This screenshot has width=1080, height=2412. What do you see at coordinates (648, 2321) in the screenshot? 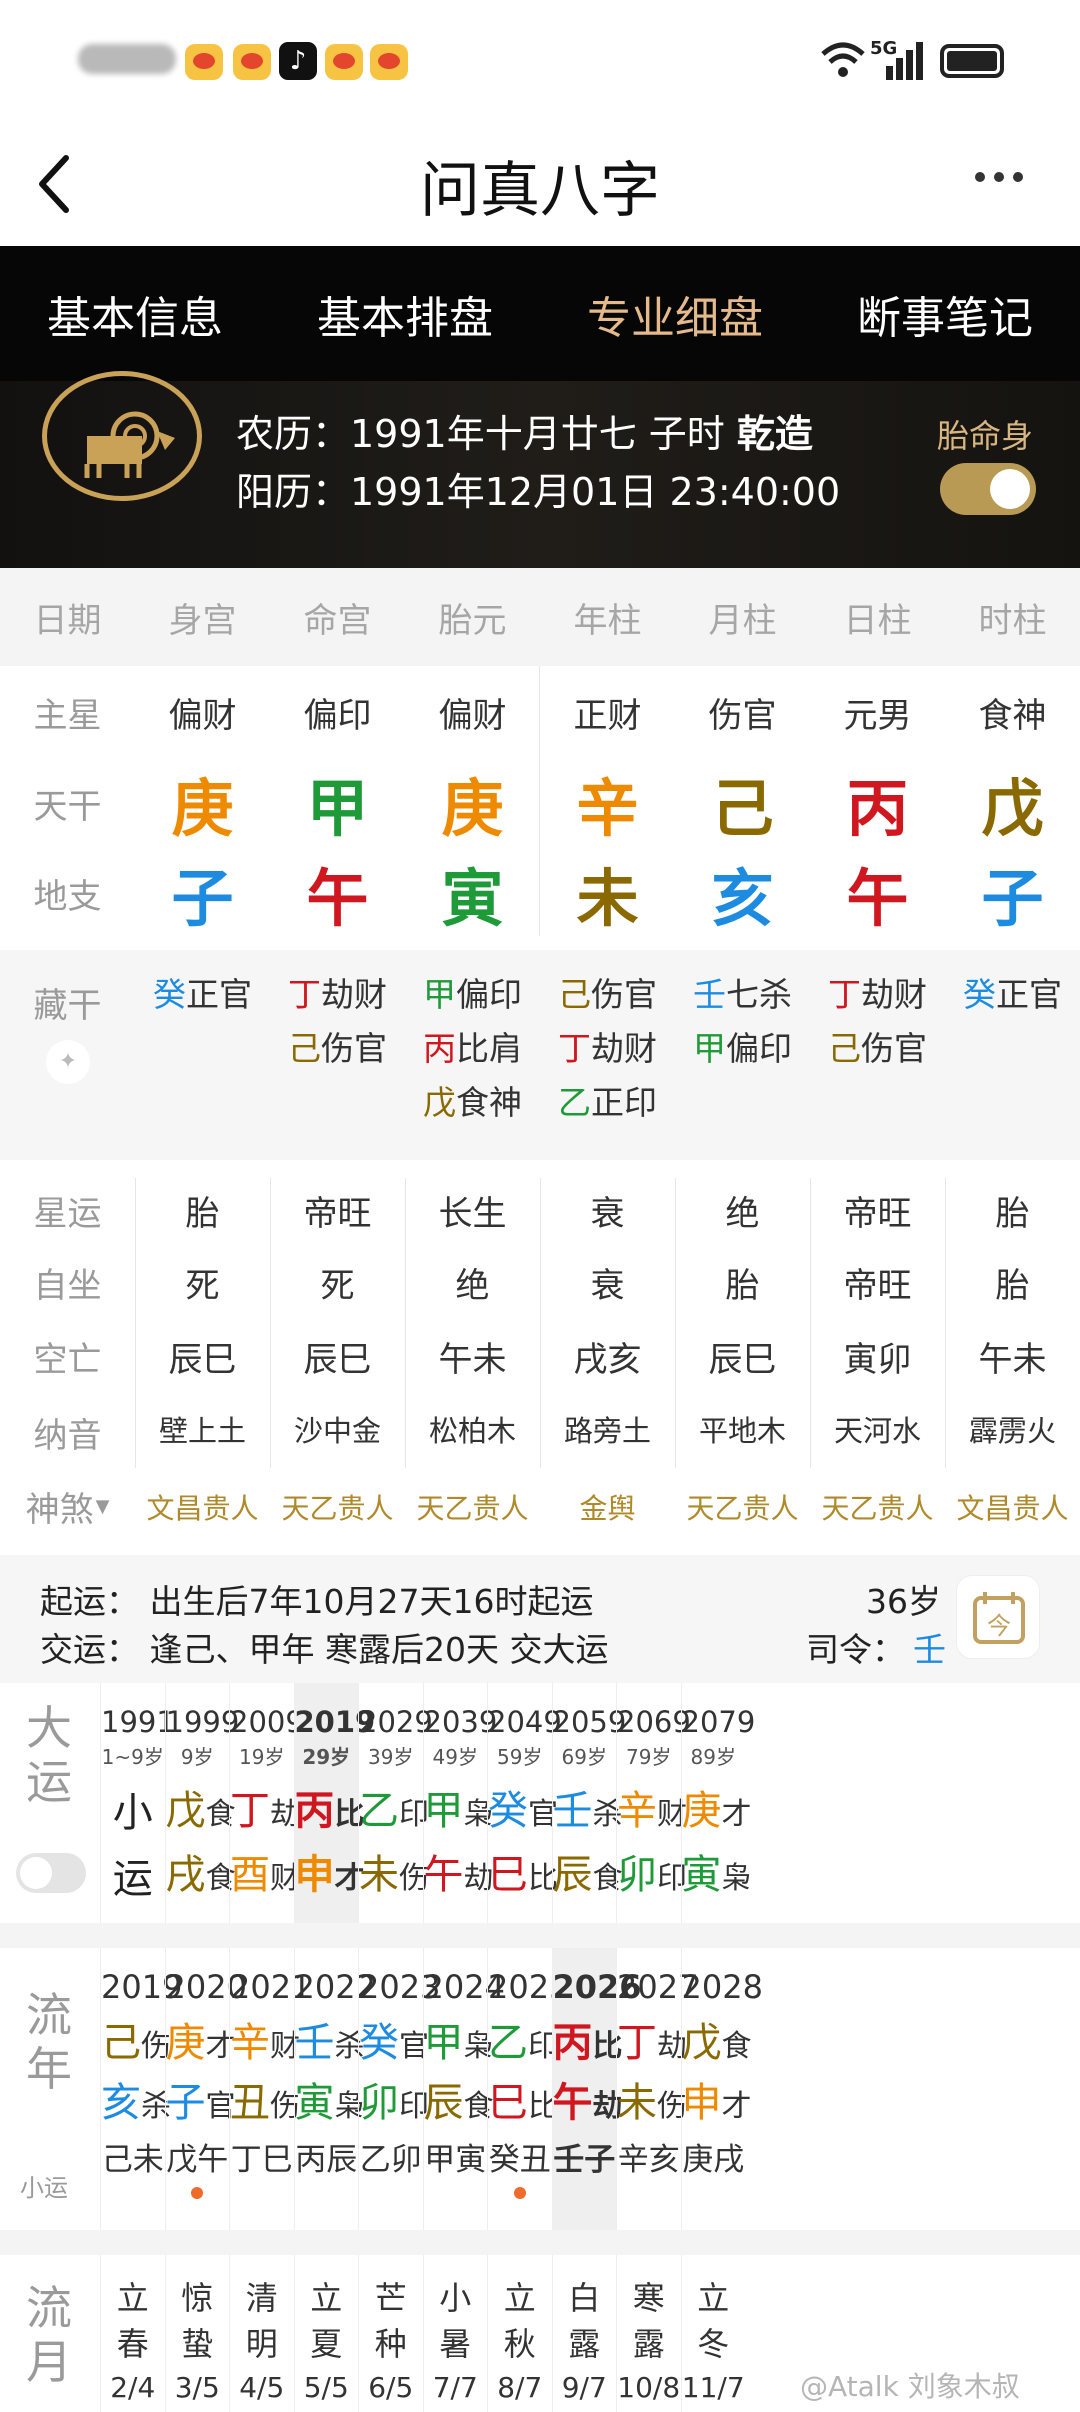
I see `solar-term: 寒露` at bounding box center [648, 2321].